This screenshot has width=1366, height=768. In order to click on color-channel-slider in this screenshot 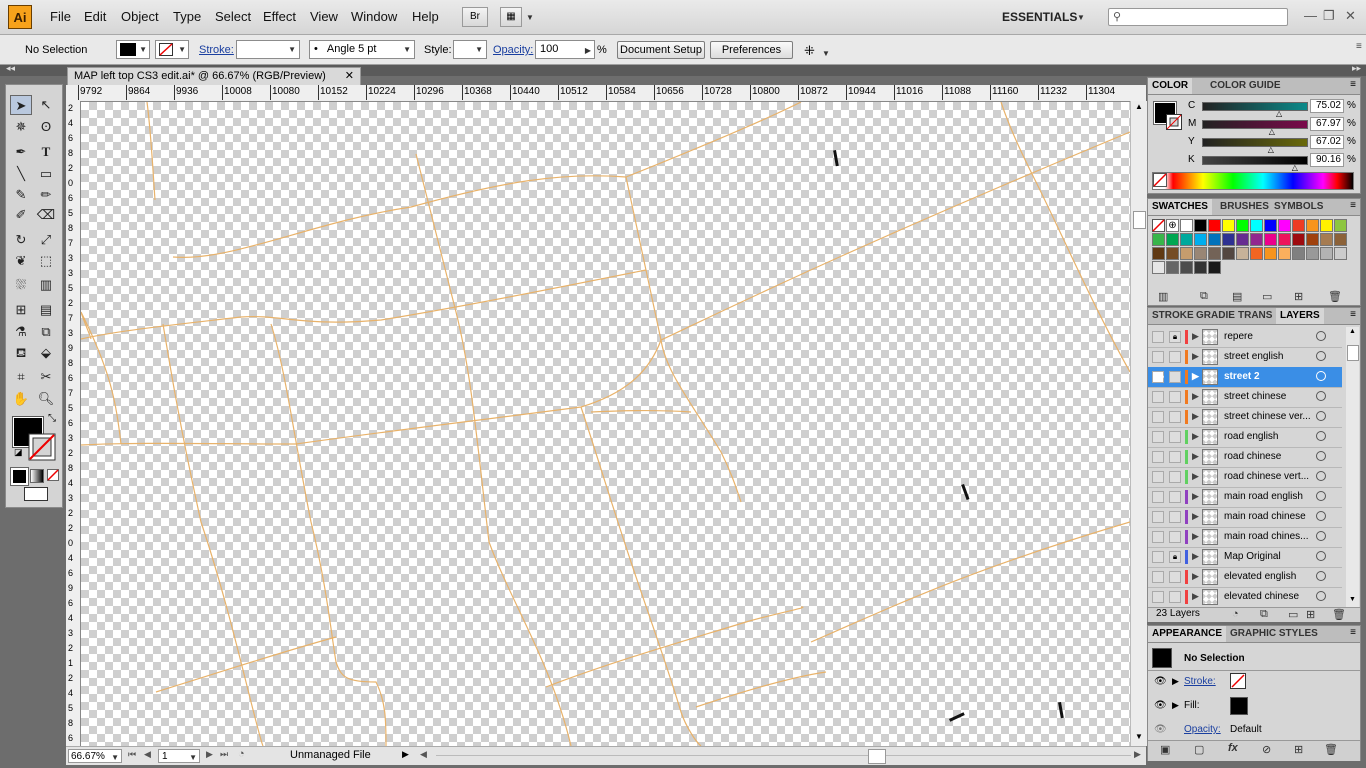, I will do `click(1255, 106)`.